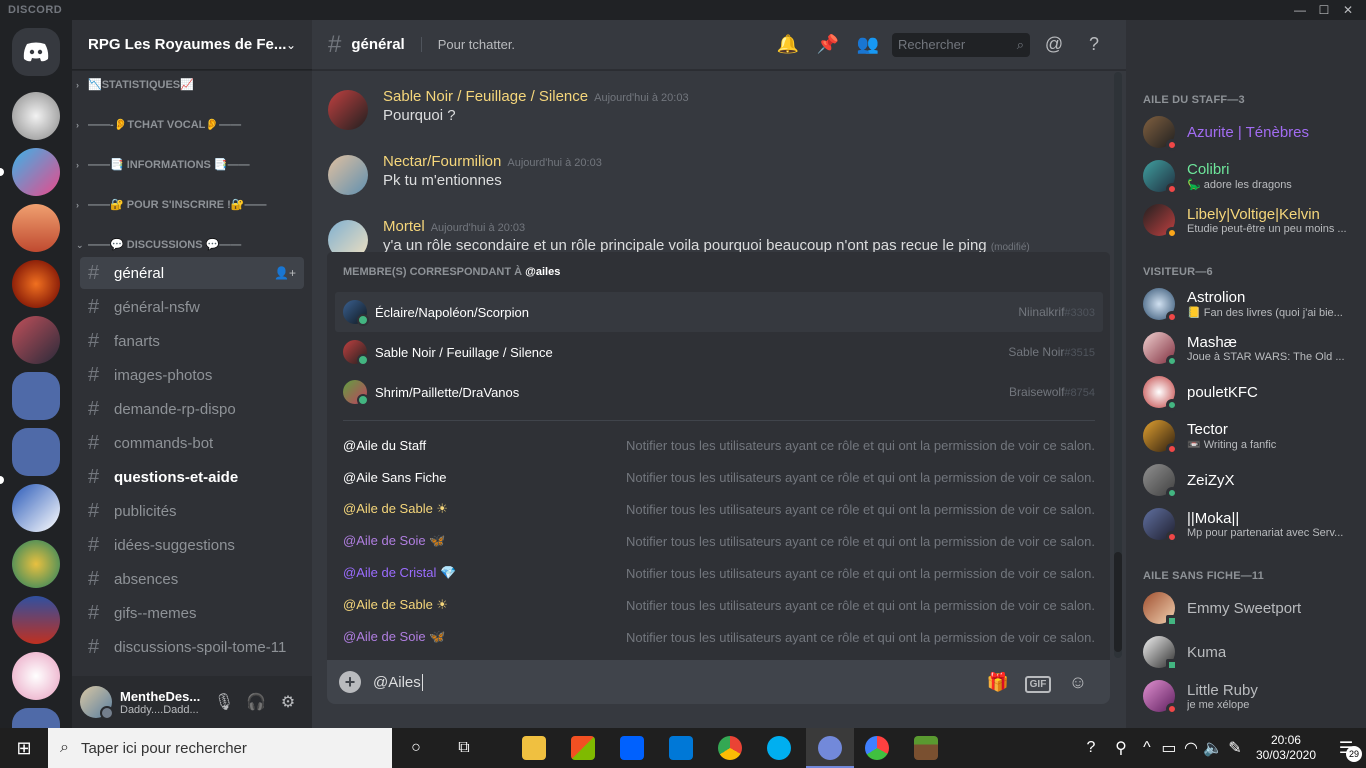 The width and height of the screenshot is (1366, 768). What do you see at coordinates (192, 375) in the screenshot?
I see `channel-images-photos: # images-photos` at bounding box center [192, 375].